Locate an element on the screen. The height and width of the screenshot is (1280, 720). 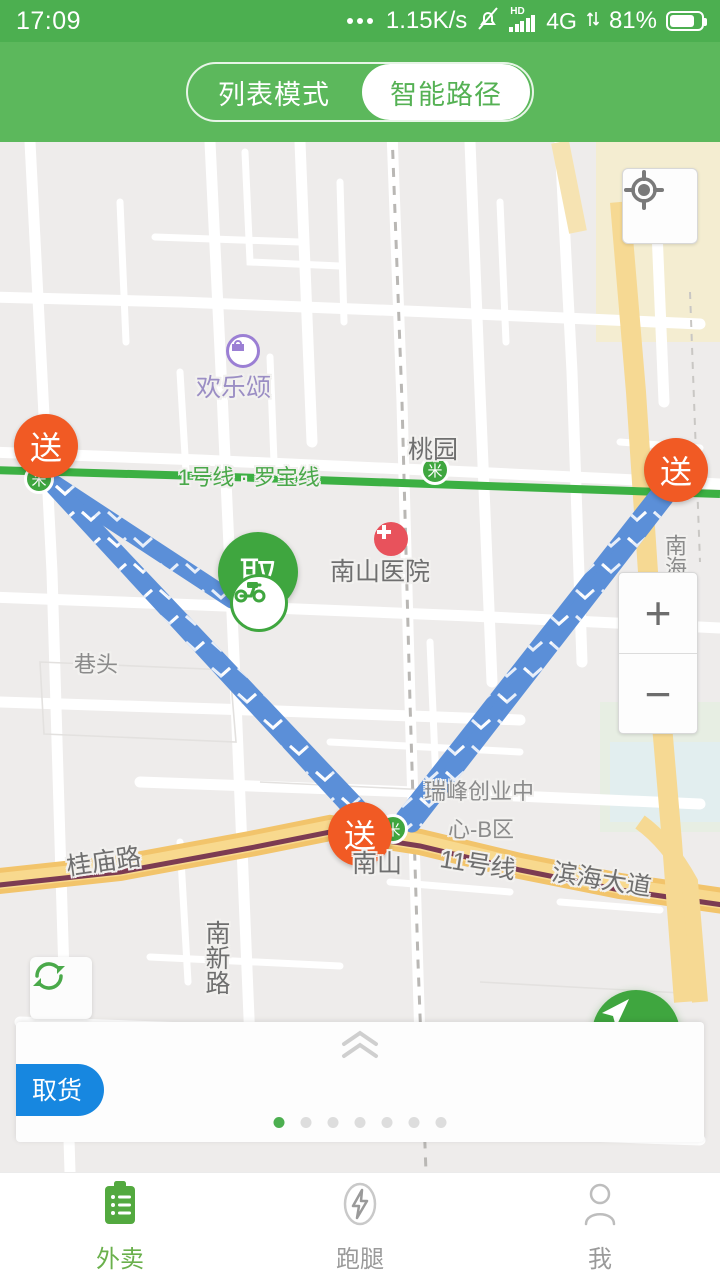
deliver-marker-2: 送 is located at coordinates (676, 470).